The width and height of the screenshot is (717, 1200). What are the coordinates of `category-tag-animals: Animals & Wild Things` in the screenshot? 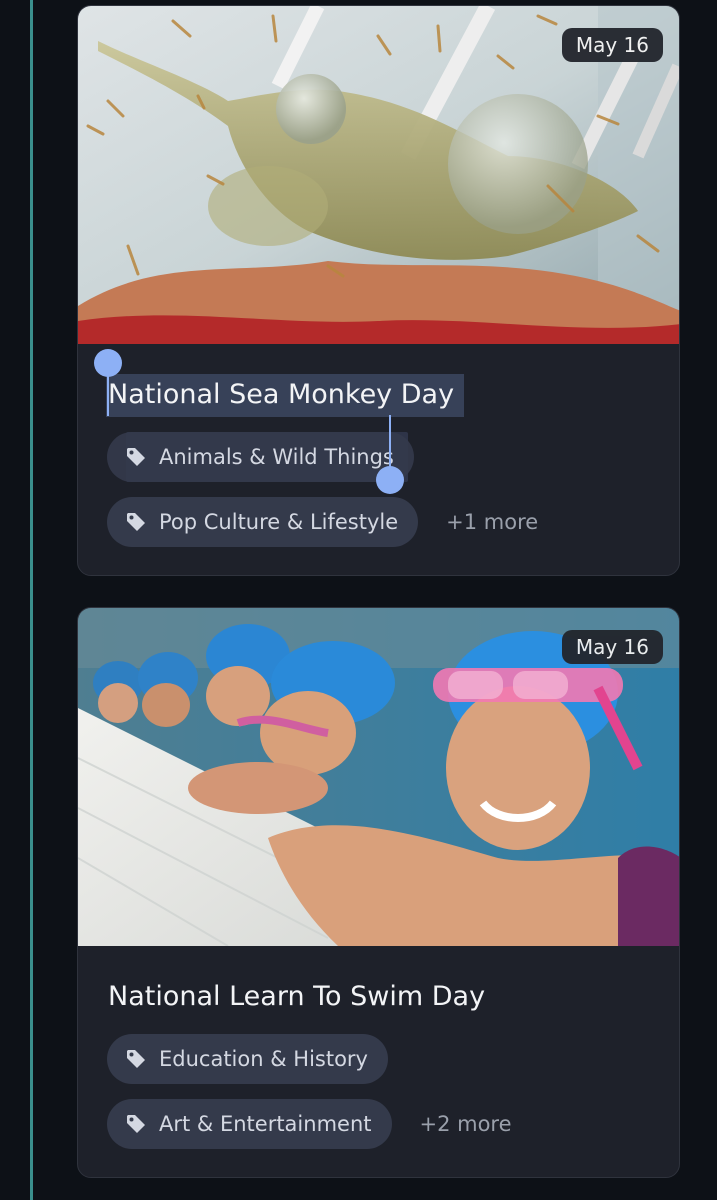 It's located at (260, 457).